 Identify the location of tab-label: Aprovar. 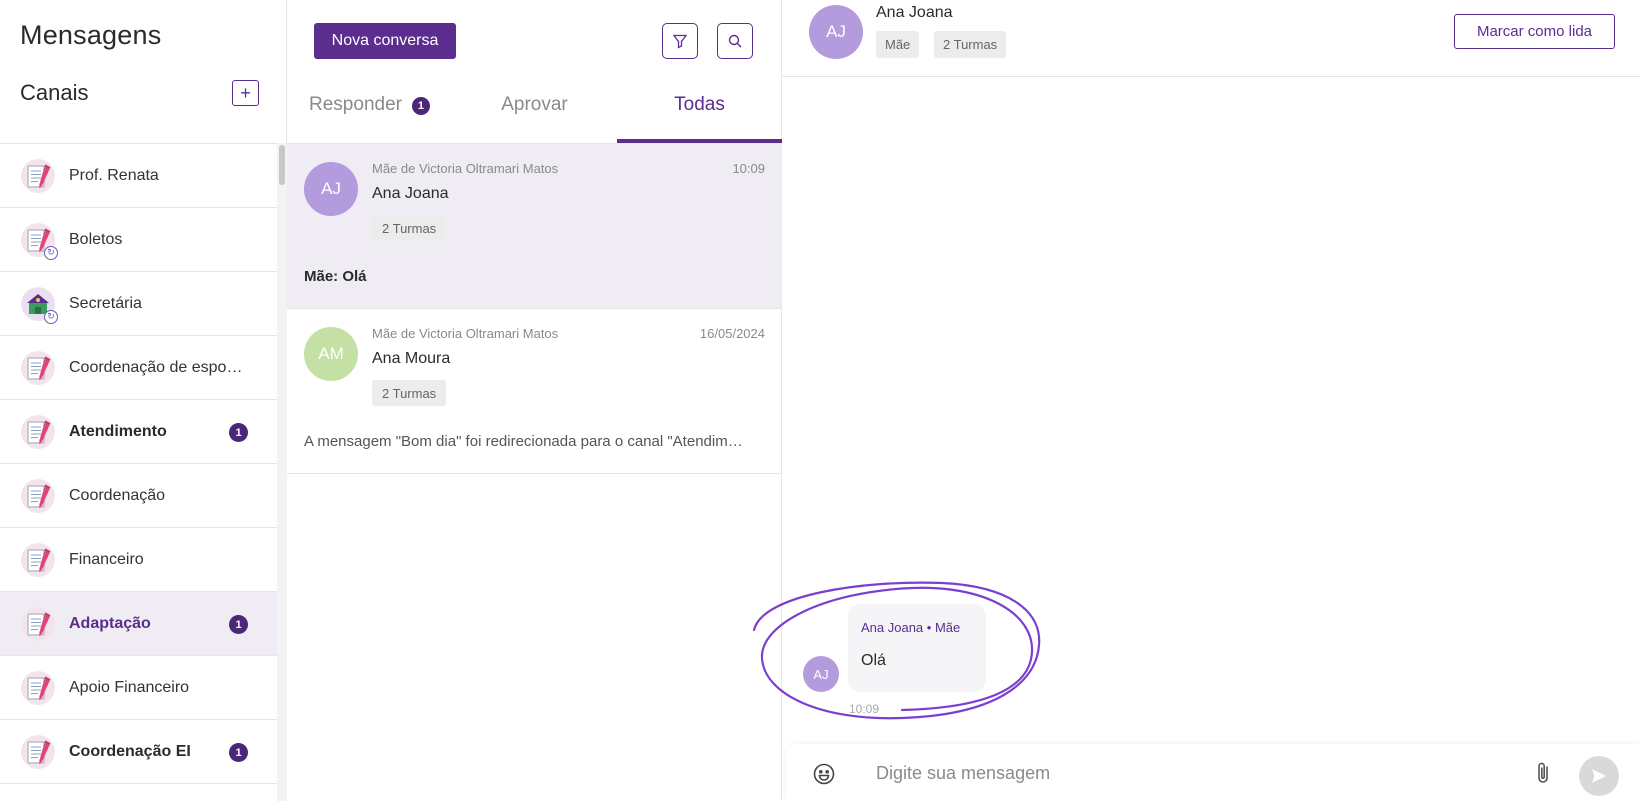
(534, 104).